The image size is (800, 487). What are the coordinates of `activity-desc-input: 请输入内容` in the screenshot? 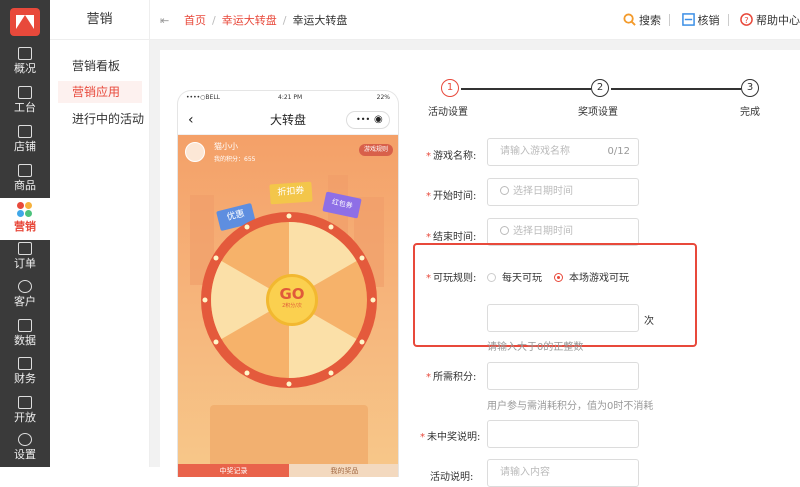 It's located at (563, 473).